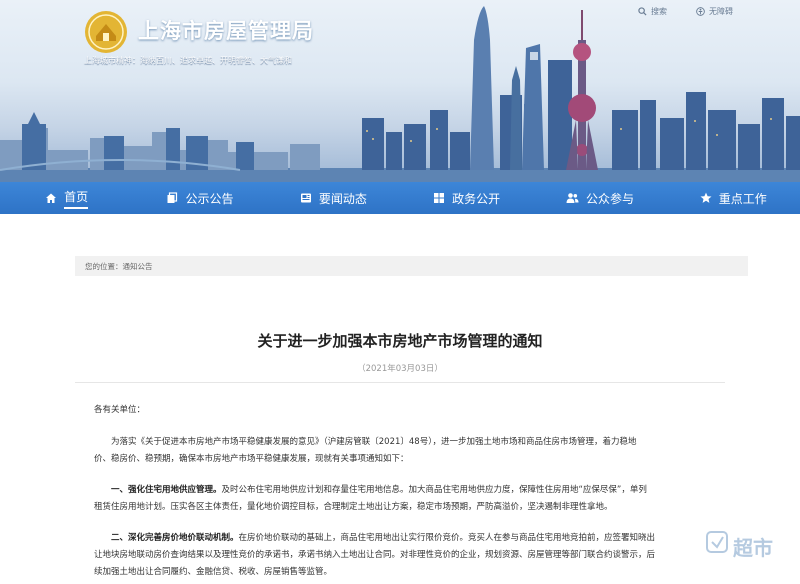  Describe the element at coordinates (706, 198) in the screenshot. I see `star-icon` at that location.